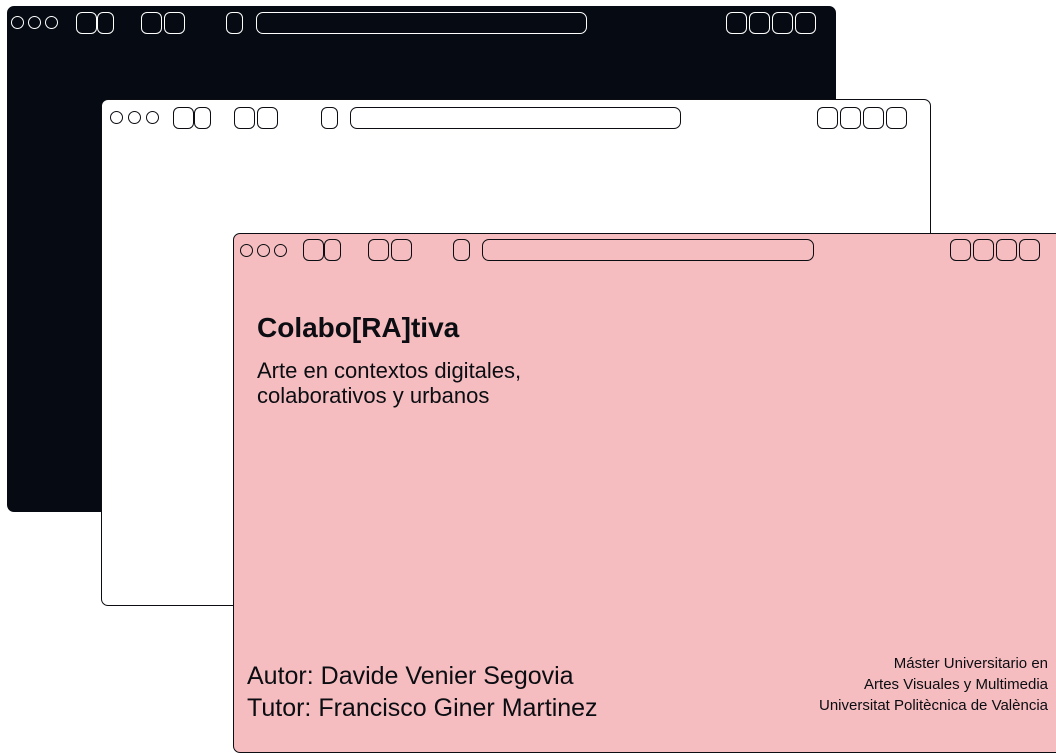  I want to click on university-name: Universitat Politècnica de València, so click(933, 705).